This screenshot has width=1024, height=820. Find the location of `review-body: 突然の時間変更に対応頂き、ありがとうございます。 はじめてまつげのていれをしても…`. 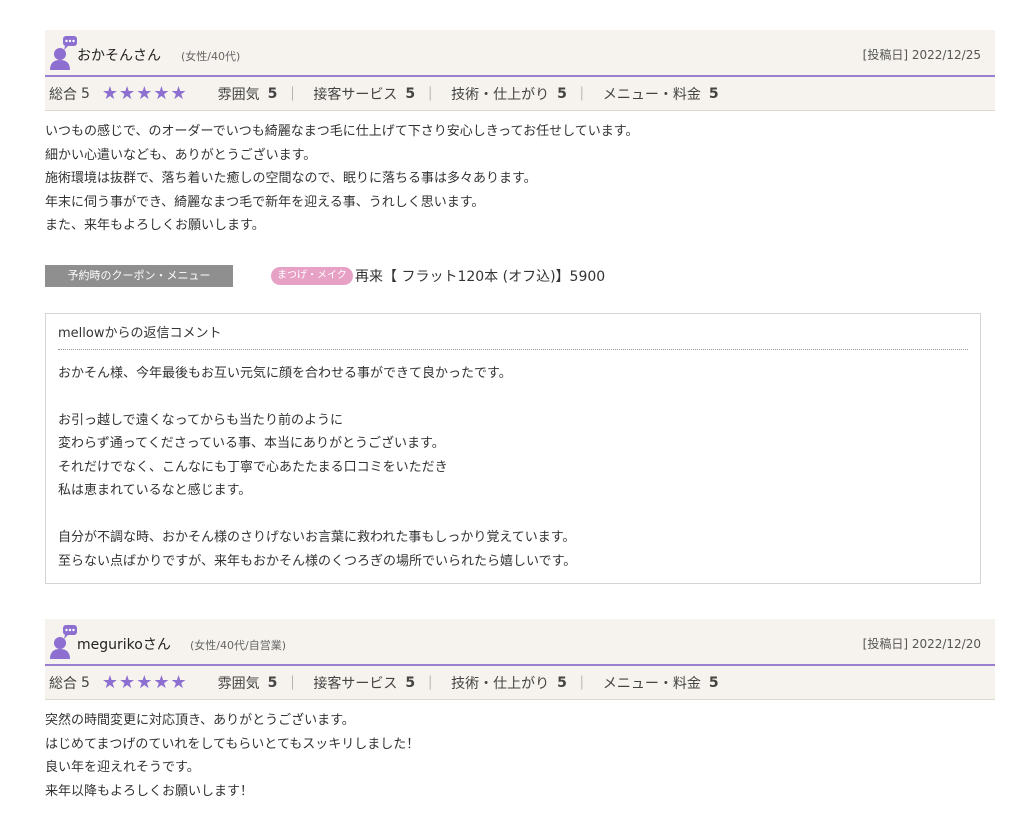

review-body: 突然の時間変更に対応頂き、ありがとうございます。 はじめてまつげのていれをしても… is located at coordinates (520, 751).